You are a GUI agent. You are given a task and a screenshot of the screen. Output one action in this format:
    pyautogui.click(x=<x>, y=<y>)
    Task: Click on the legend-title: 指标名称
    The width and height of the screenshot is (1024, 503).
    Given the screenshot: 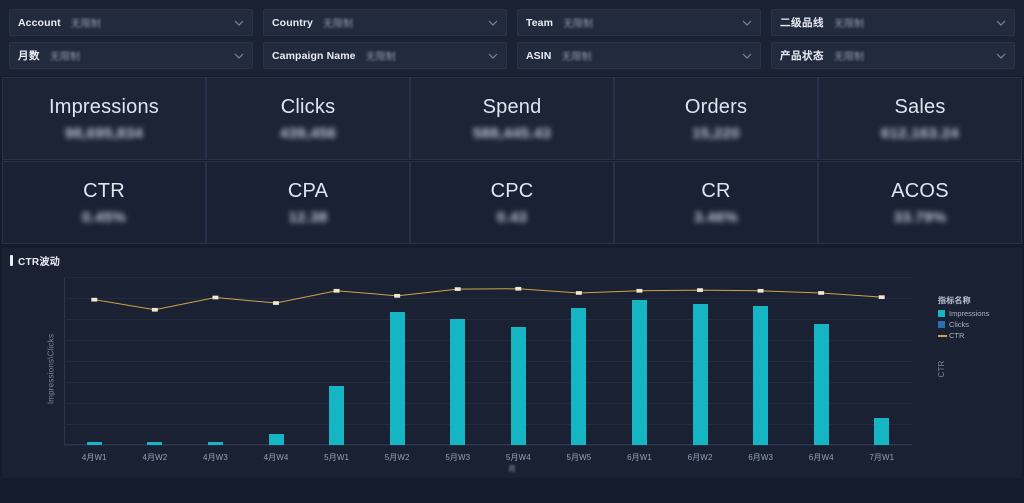 What is the action you would take?
    pyautogui.click(x=954, y=300)
    